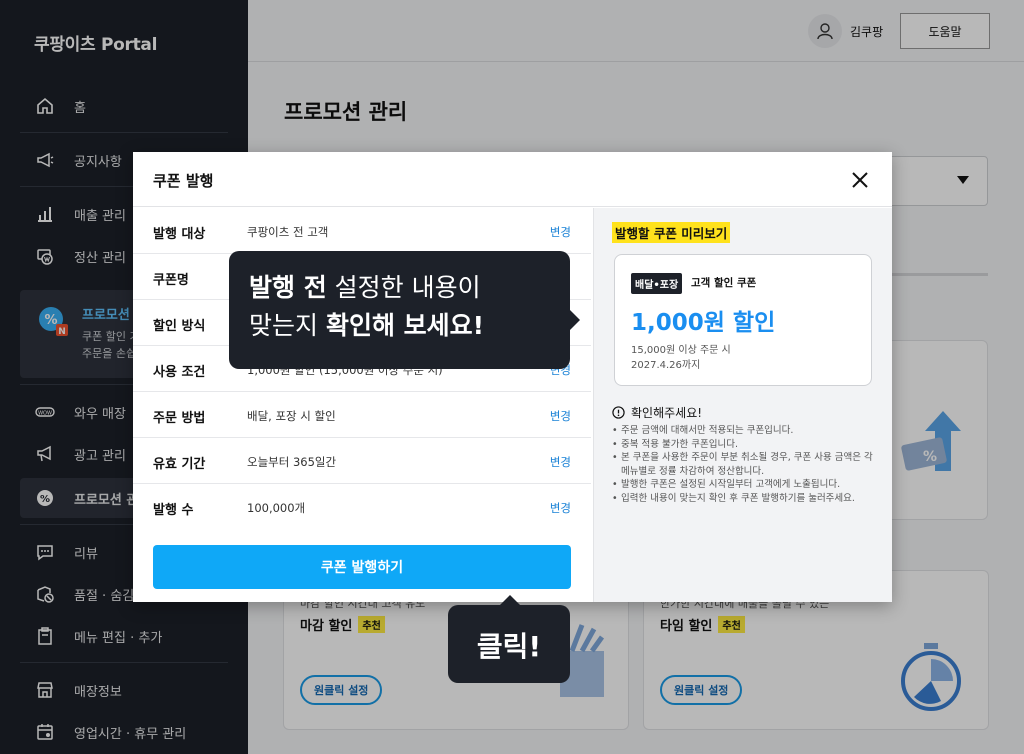 This screenshot has height=754, width=1024. I want to click on notice-item: 발행한 쿠폰은 설정된 시작일부터 고객에게 노출됩니다., so click(746, 485).